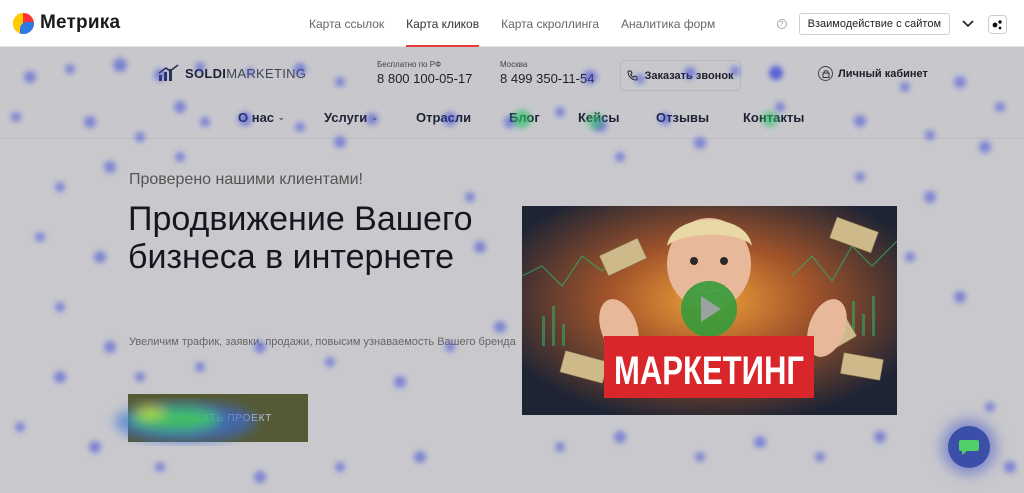 The width and height of the screenshot is (1024, 493). What do you see at coordinates (424, 78) in the screenshot?
I see `phone-number: 8 800 100-05-17` at bounding box center [424, 78].